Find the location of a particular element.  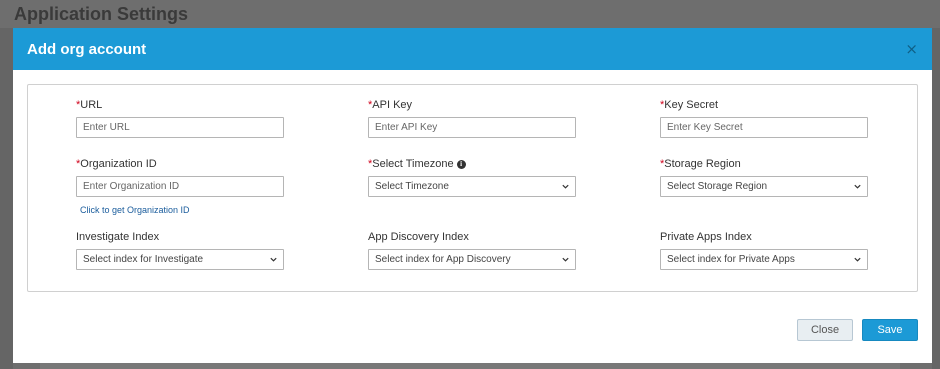

key-secret-input is located at coordinates (764, 127).